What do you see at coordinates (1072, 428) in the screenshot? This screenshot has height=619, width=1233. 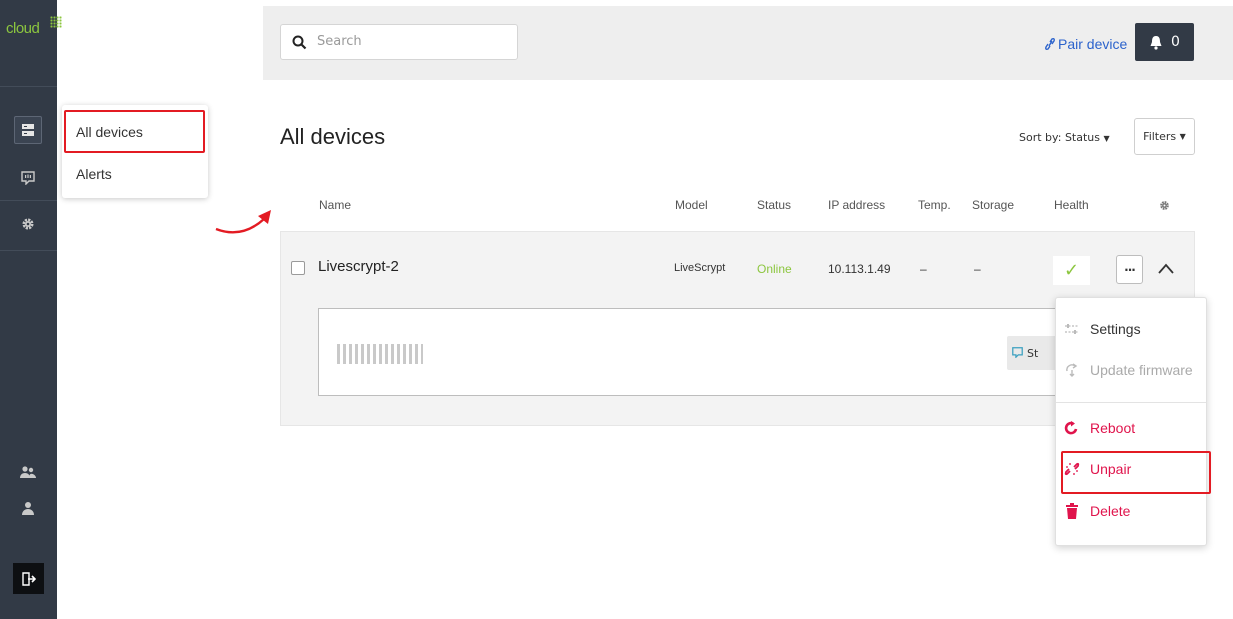 I see `reboot-icon` at bounding box center [1072, 428].